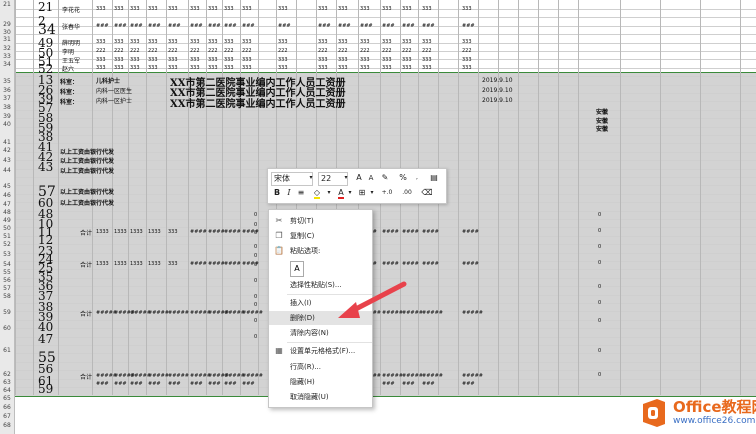 This screenshot has width=756, height=434. What do you see at coordinates (497, 90) in the screenshot?
I see `cell: 2019.9.10` at bounding box center [497, 90].